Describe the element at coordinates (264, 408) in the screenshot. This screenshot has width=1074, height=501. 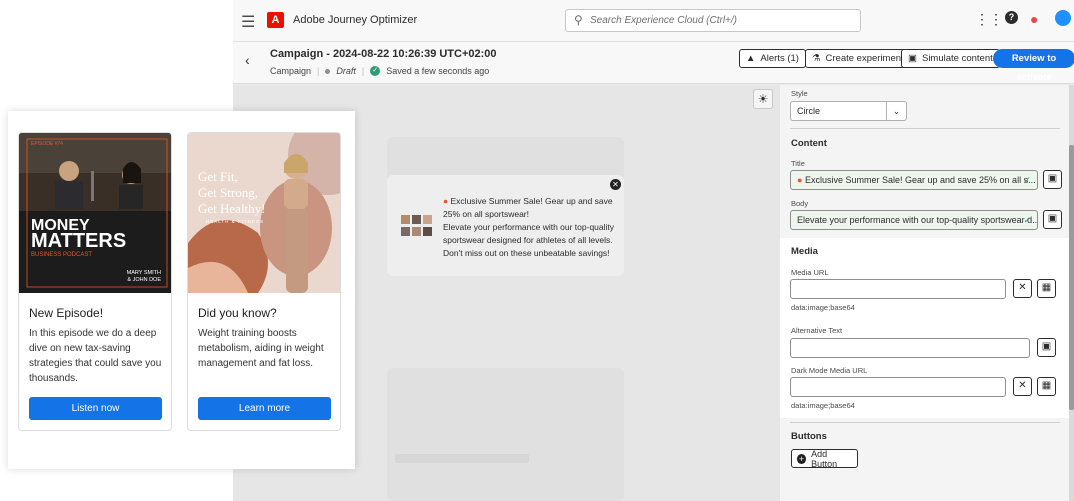
I see `learn-more-button: Learn more` at that location.